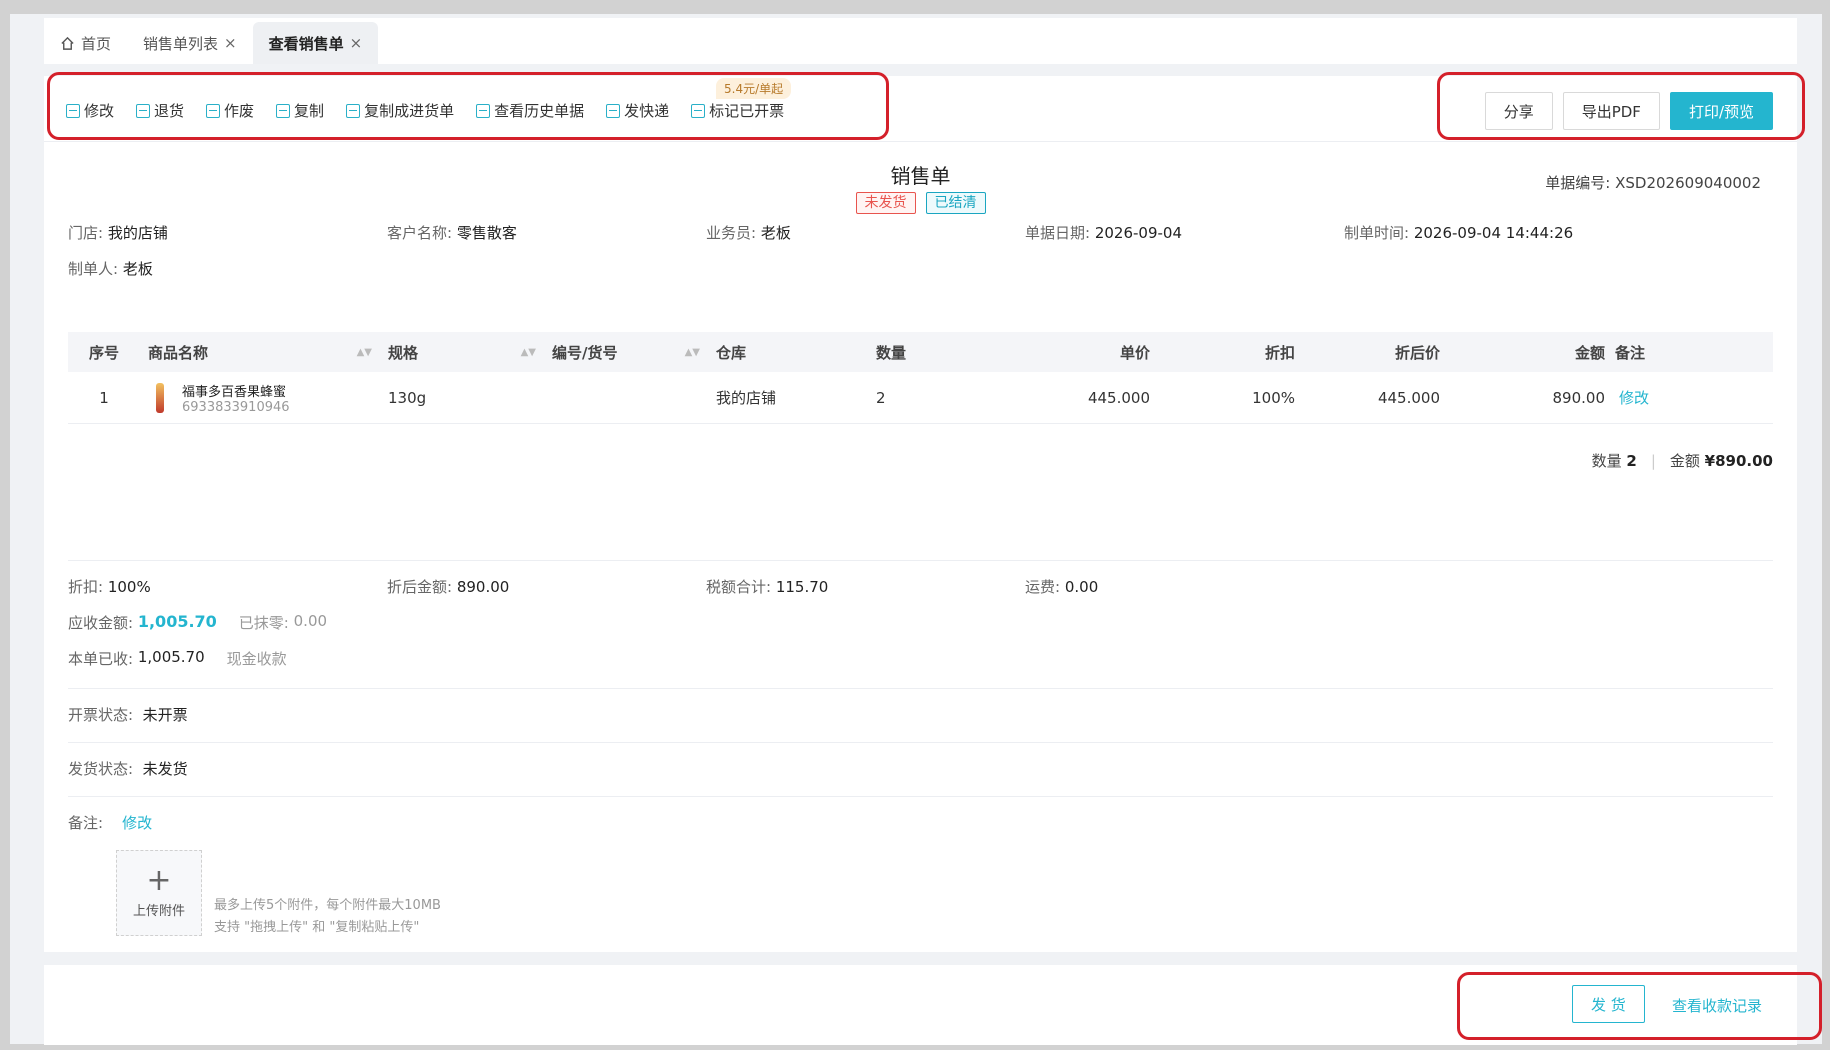  Describe the element at coordinates (420, 233) in the screenshot. I see `label: 客户名称:` at that location.